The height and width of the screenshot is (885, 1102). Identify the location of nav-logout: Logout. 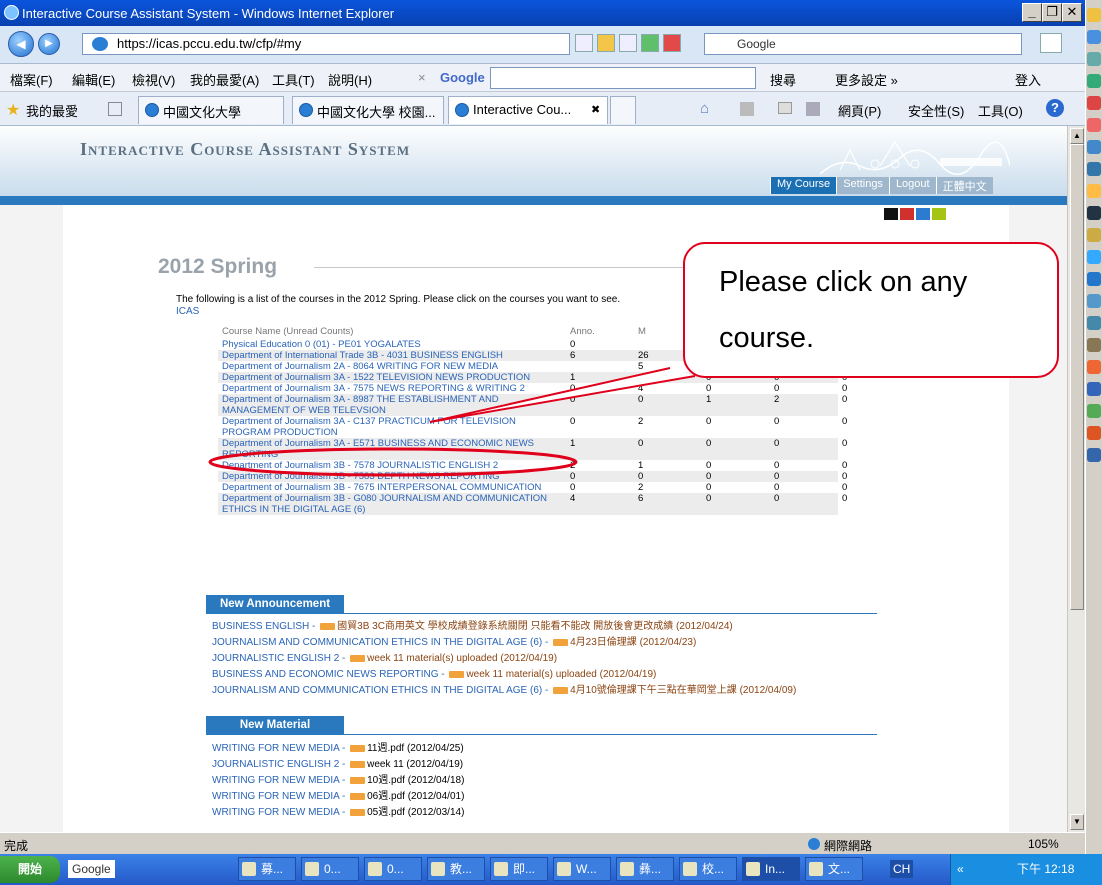
(912, 185).